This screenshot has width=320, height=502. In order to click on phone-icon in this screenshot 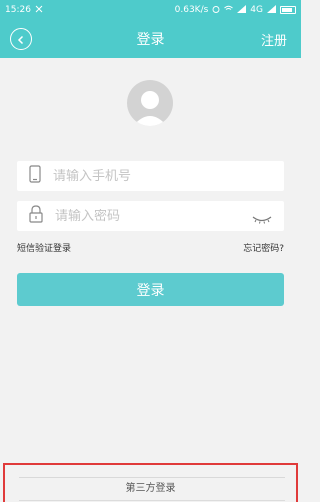, I will do `click(35, 176)`.